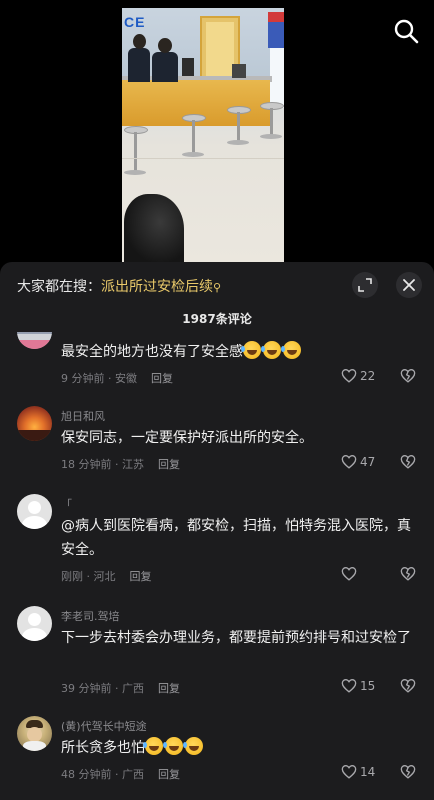 The width and height of the screenshot is (434, 800). I want to click on close-button, so click(409, 285).